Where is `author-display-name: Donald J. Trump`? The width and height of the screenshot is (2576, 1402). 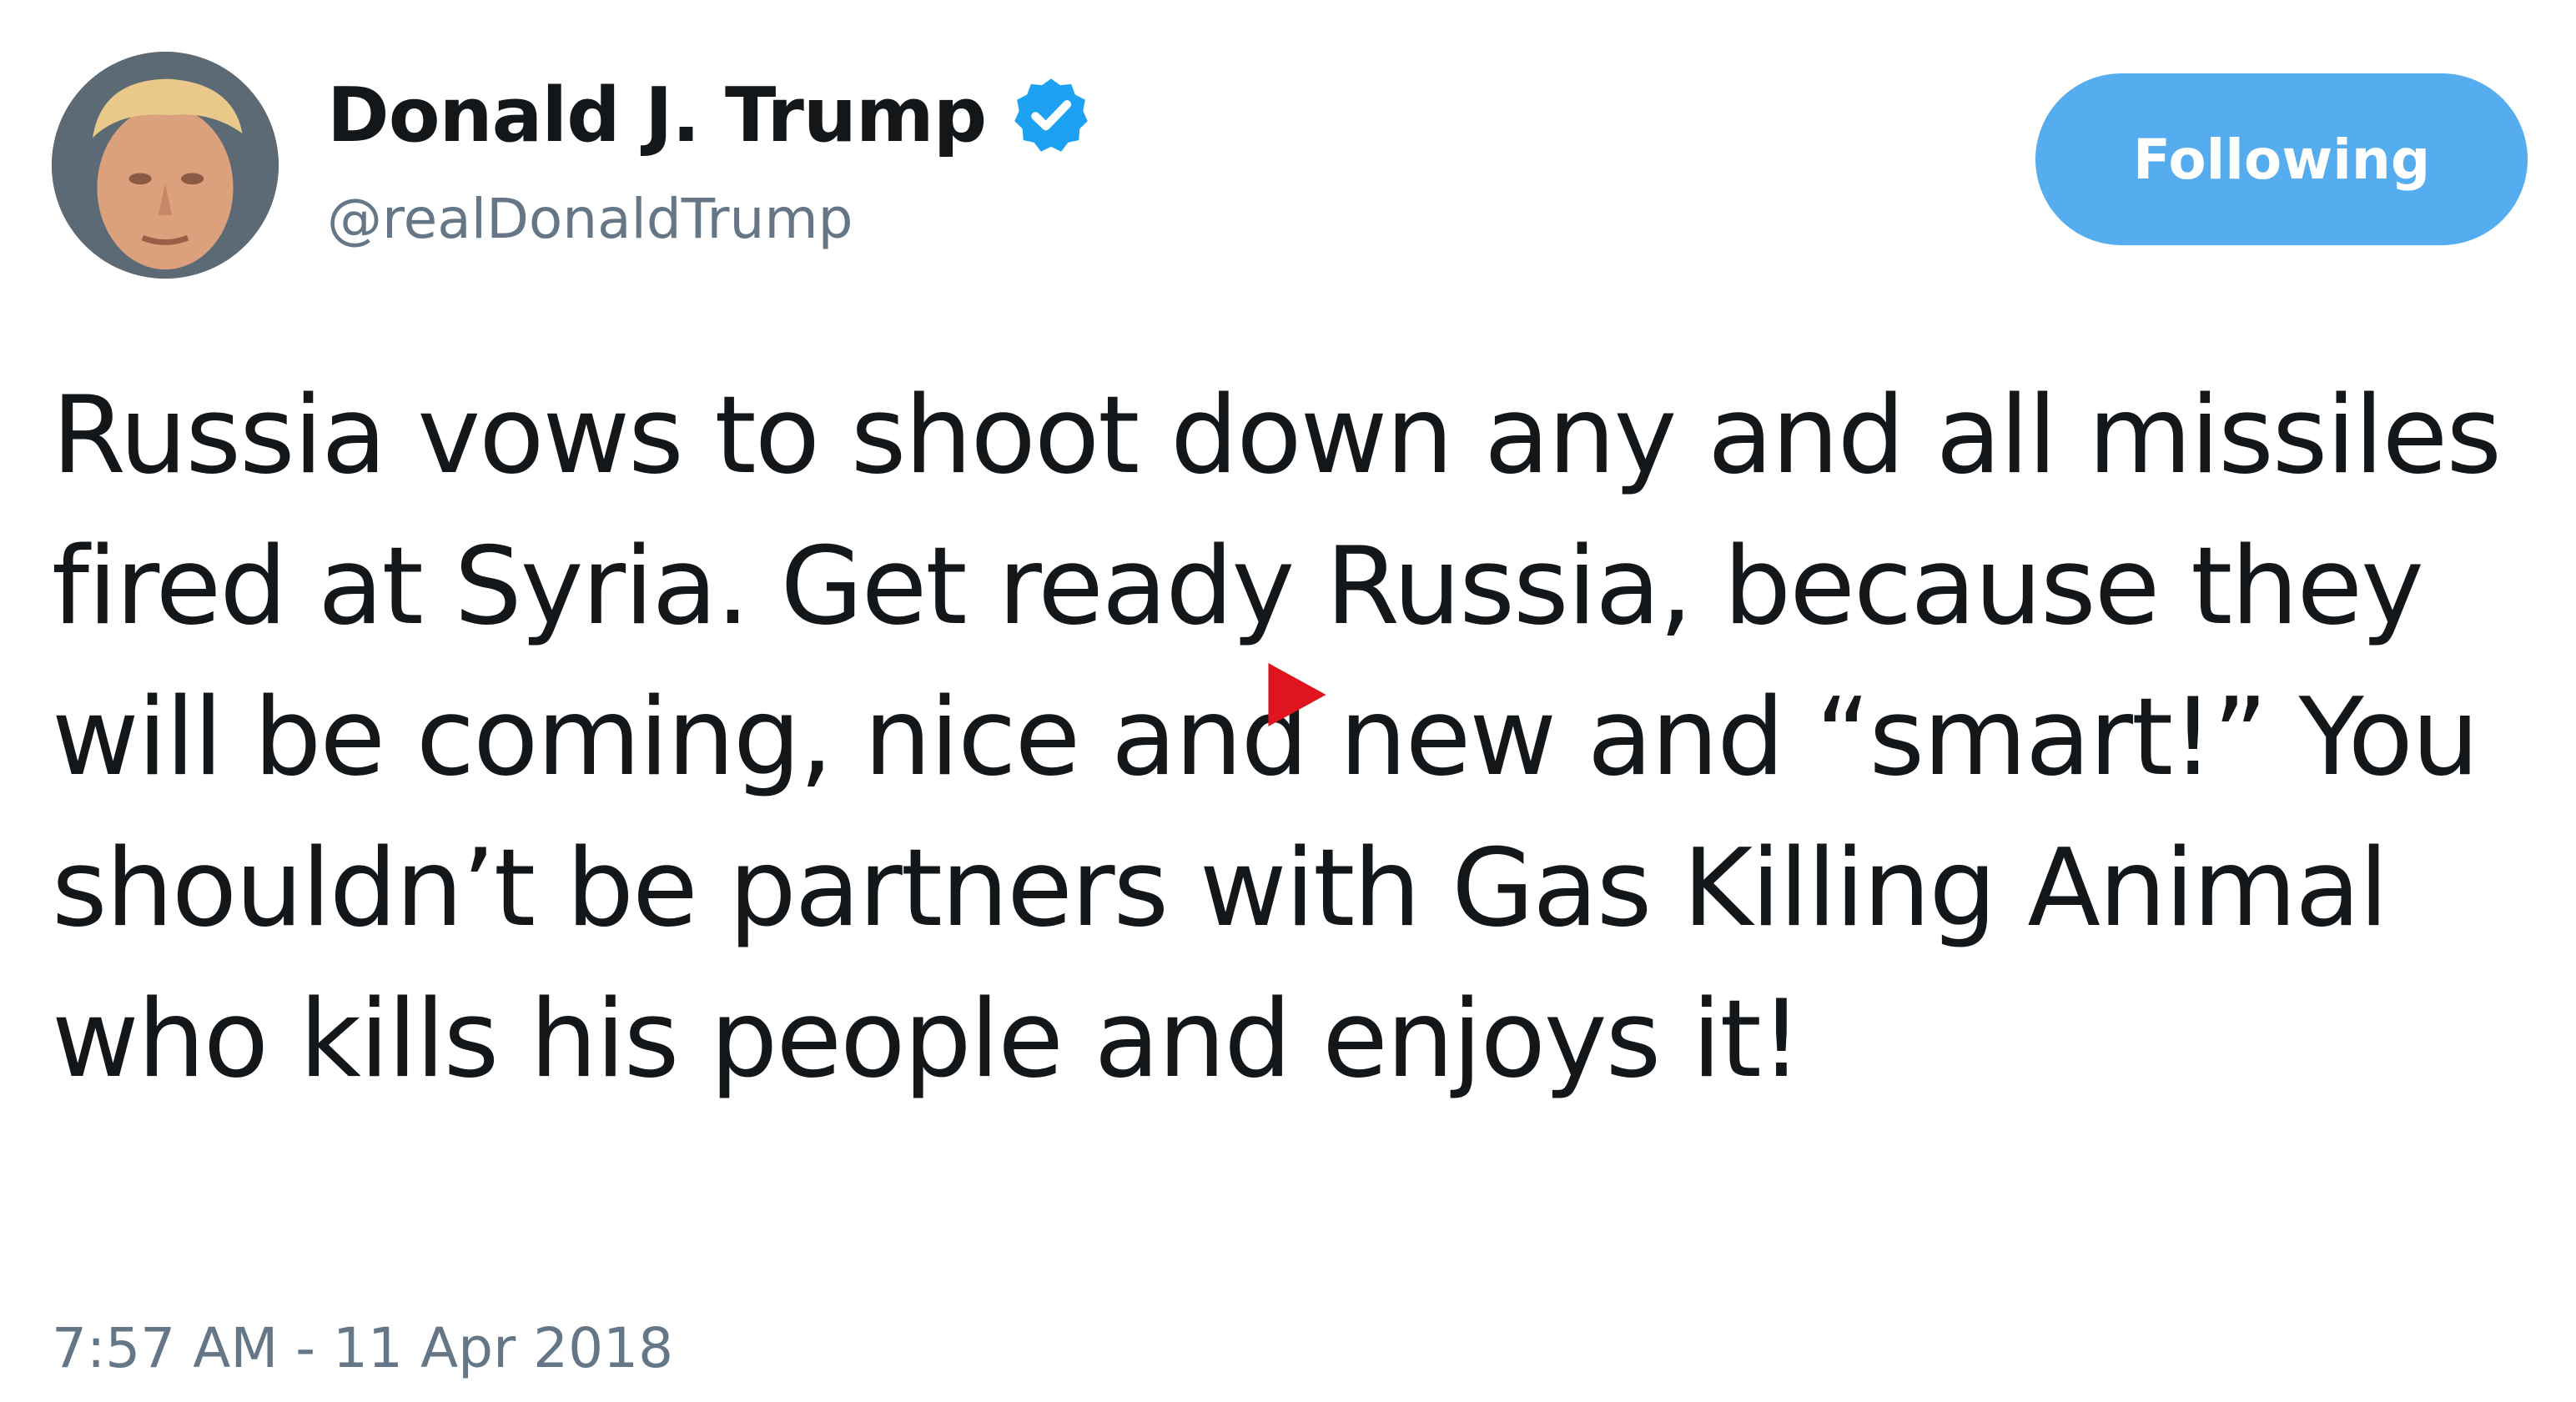 author-display-name: Donald J. Trump is located at coordinates (657, 115).